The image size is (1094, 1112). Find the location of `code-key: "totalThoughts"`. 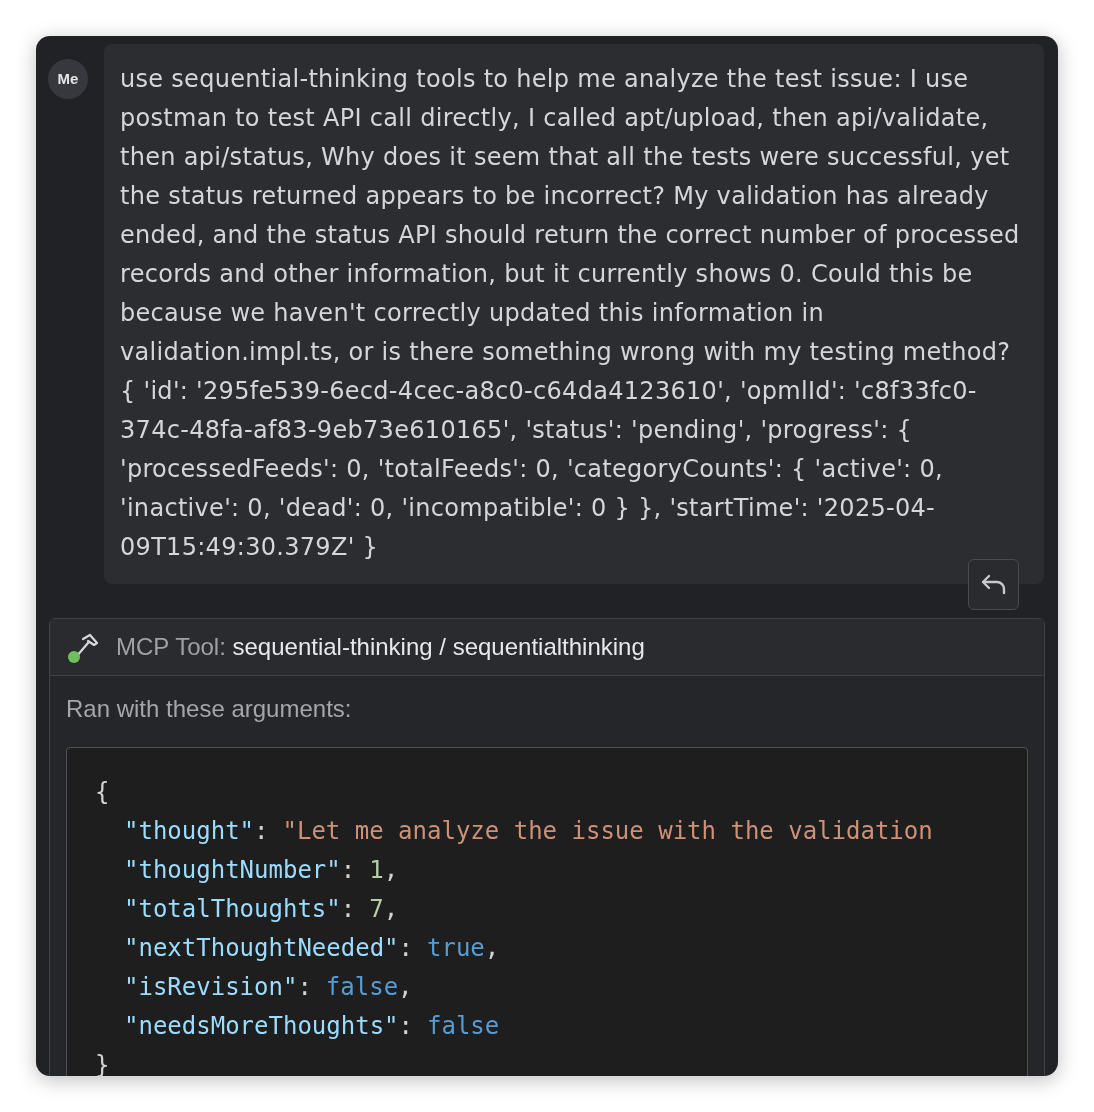

code-key: "totalThoughts" is located at coordinates (232, 909).